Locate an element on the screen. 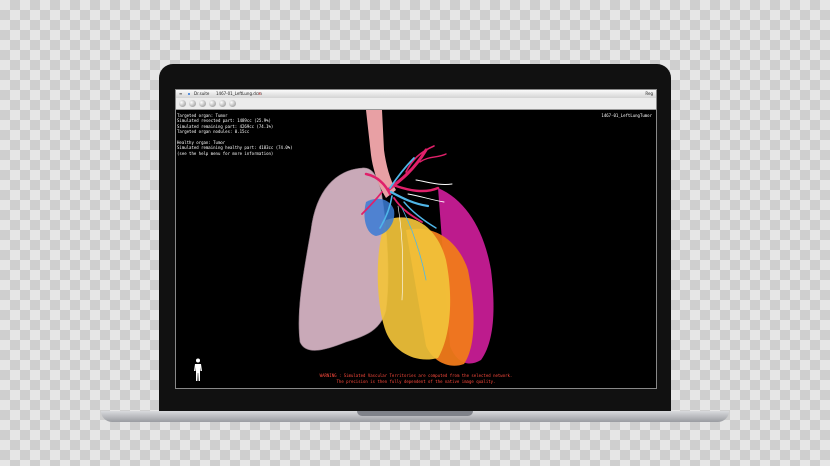  settings-icon is located at coordinates (232, 103).